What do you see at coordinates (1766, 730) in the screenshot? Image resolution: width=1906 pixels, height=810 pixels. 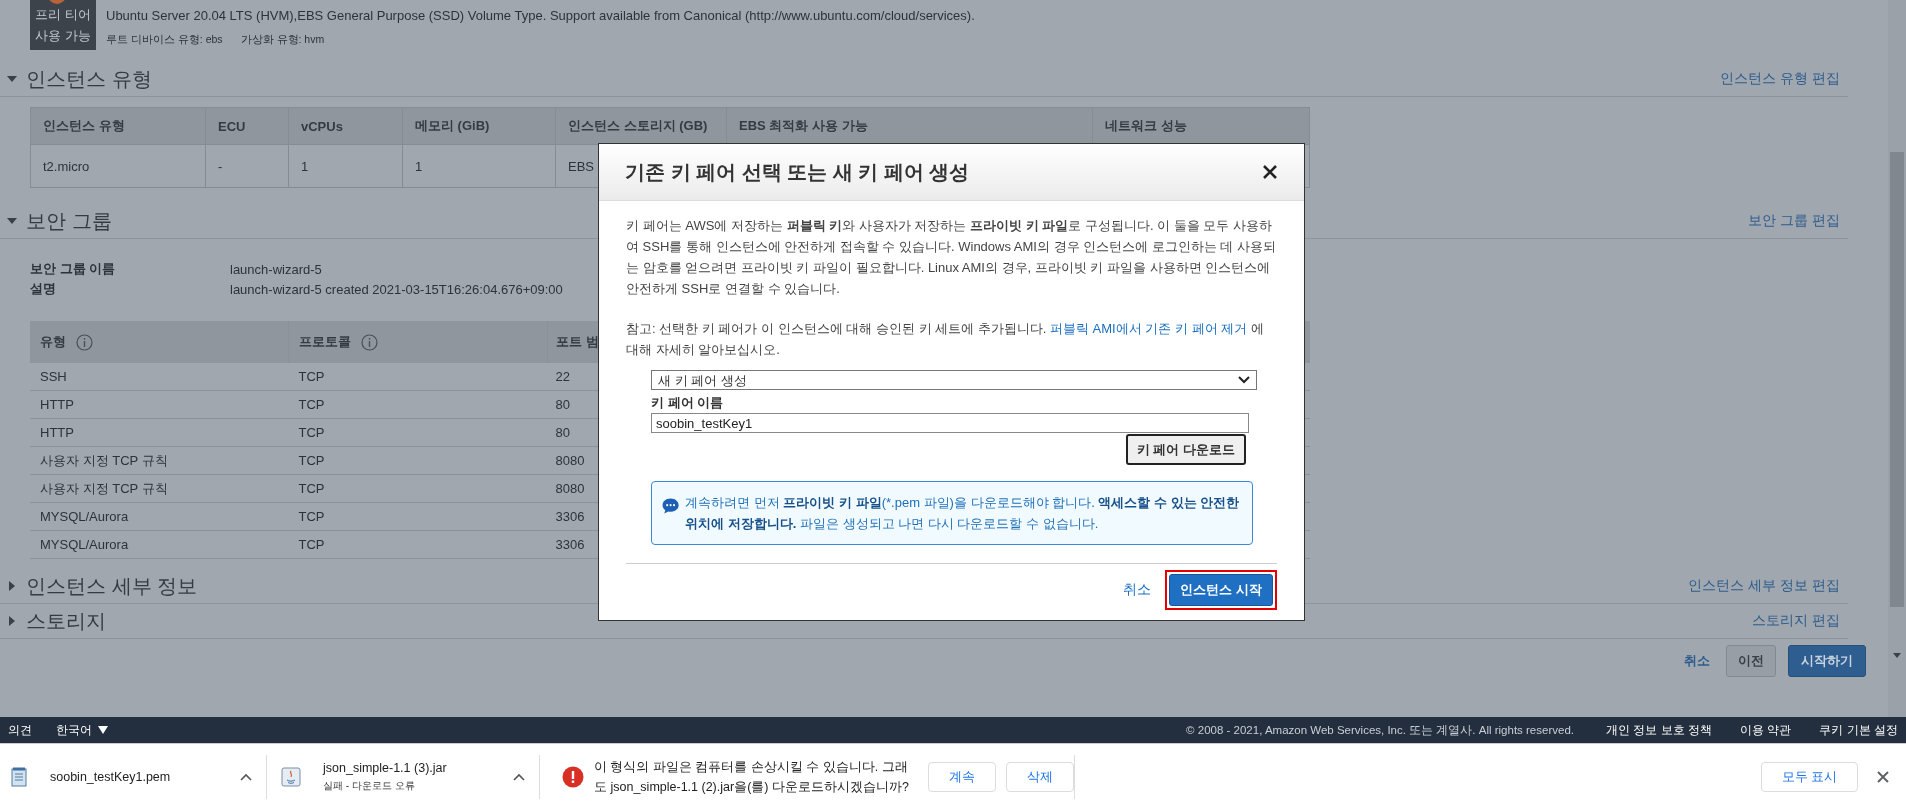 I see `footer-link: 이용 약관` at bounding box center [1766, 730].